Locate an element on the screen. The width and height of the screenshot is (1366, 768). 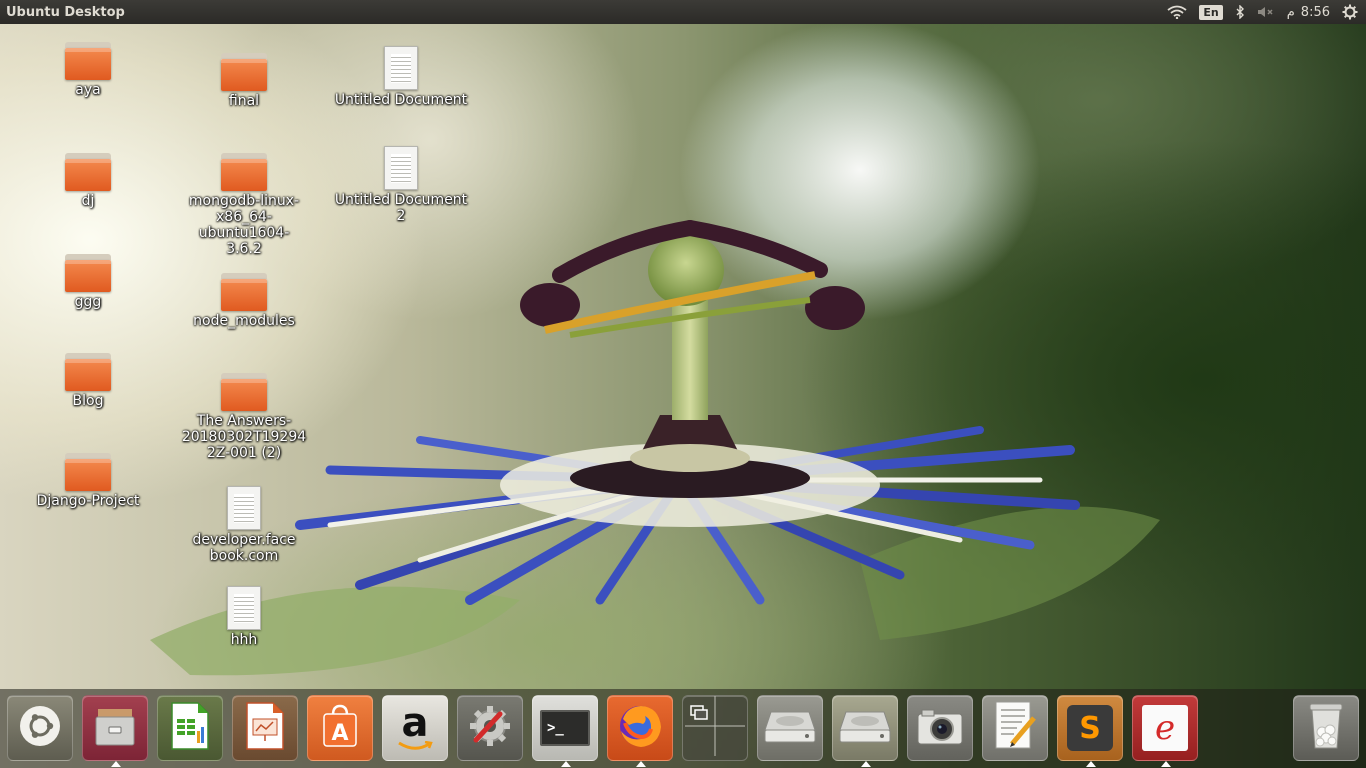
launcher-calc-button is located at coordinates (190, 728).